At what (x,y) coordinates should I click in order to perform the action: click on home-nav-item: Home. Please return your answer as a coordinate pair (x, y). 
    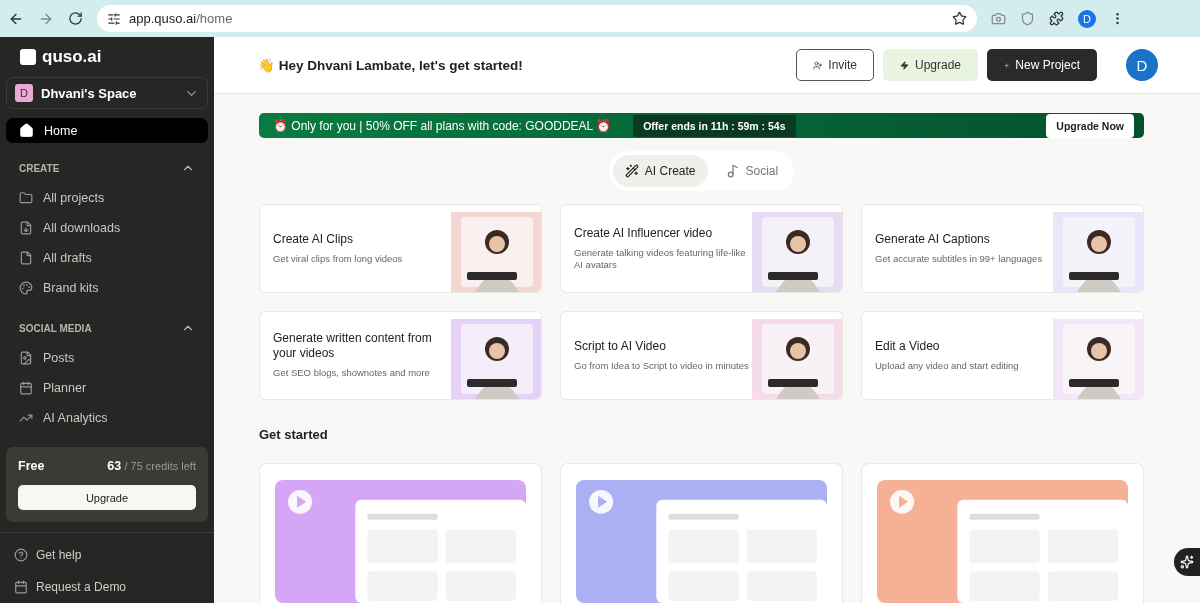
    Looking at the image, I should click on (107, 130).